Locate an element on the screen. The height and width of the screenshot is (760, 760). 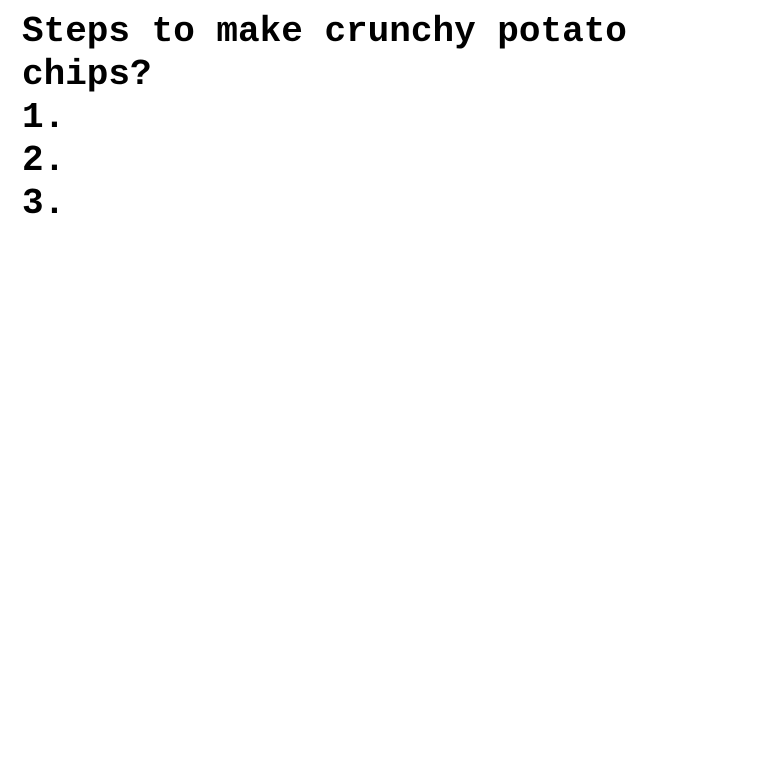
step-item-3: 3. is located at coordinates (44, 203).